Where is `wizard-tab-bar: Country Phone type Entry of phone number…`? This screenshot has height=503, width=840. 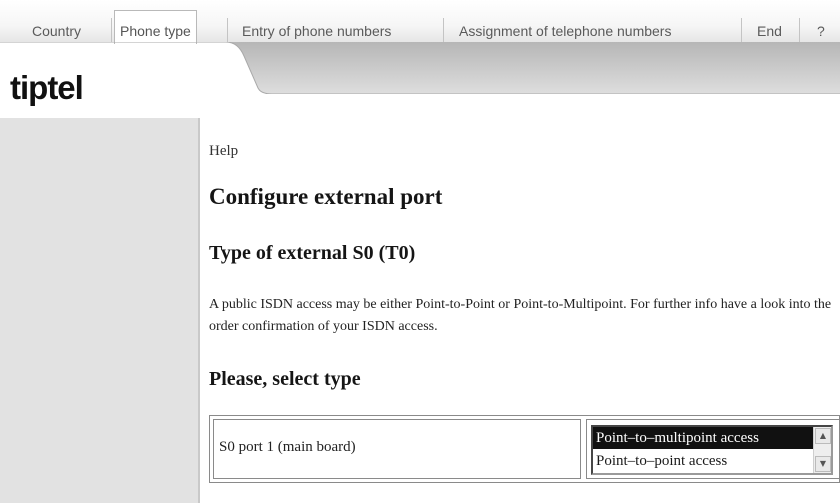 wizard-tab-bar: Country Phone type Entry of phone number… is located at coordinates (420, 22).